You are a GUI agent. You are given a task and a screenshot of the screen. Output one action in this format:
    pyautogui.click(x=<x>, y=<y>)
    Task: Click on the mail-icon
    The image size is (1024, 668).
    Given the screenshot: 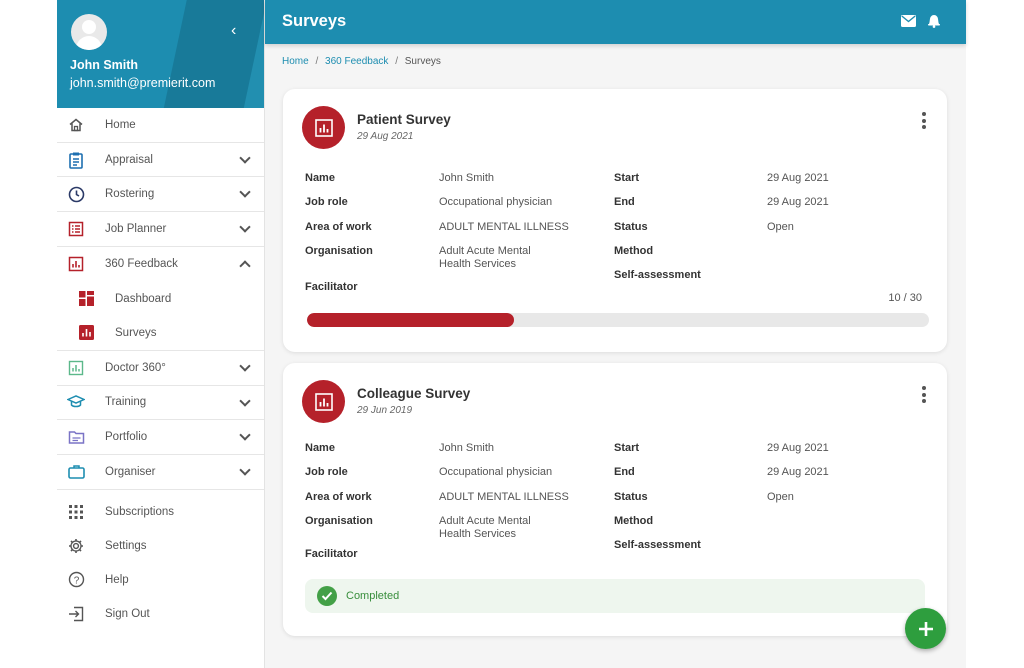 What is the action you would take?
    pyautogui.click(x=908, y=23)
    